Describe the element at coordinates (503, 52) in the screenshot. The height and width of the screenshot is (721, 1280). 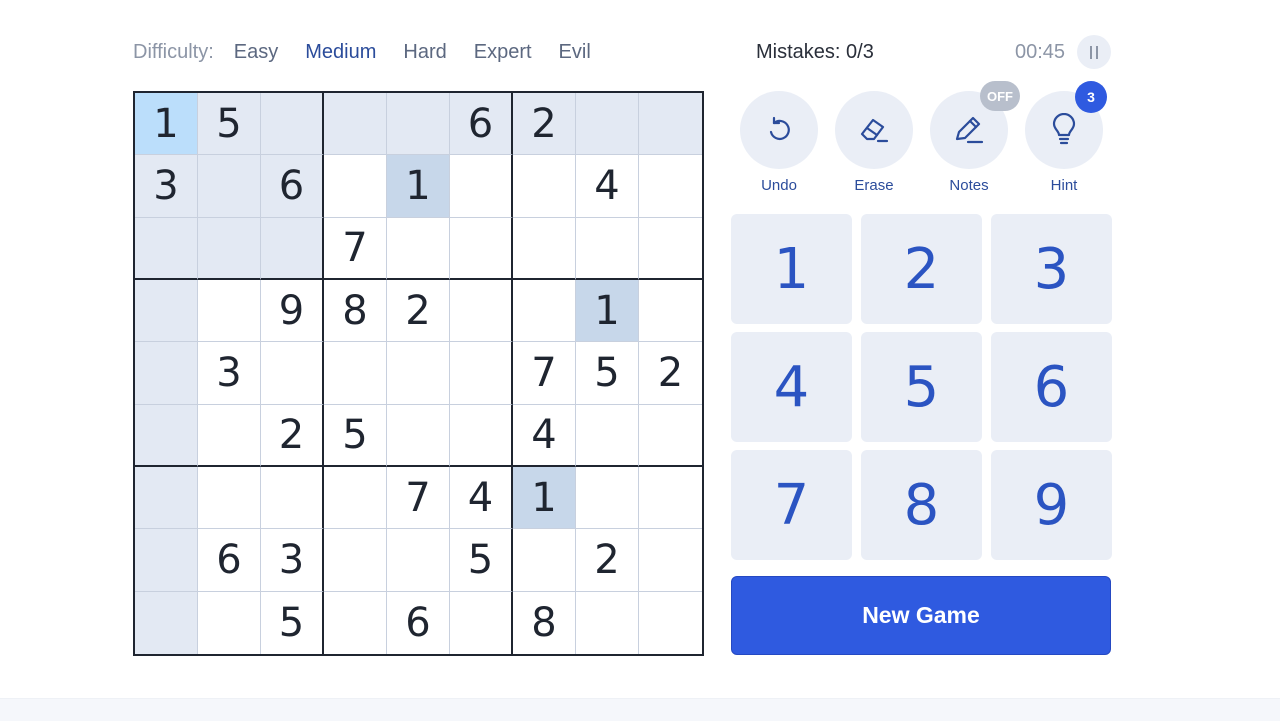
I see `difficulty-expert: Expert` at that location.